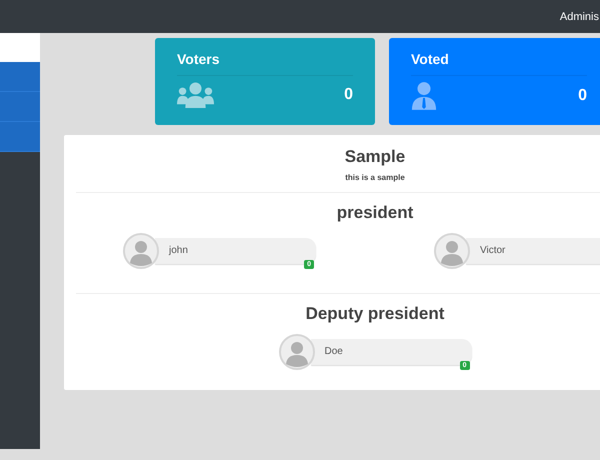  Describe the element at coordinates (375, 177) in the screenshot. I see `ballot-description: this is a sample` at that location.